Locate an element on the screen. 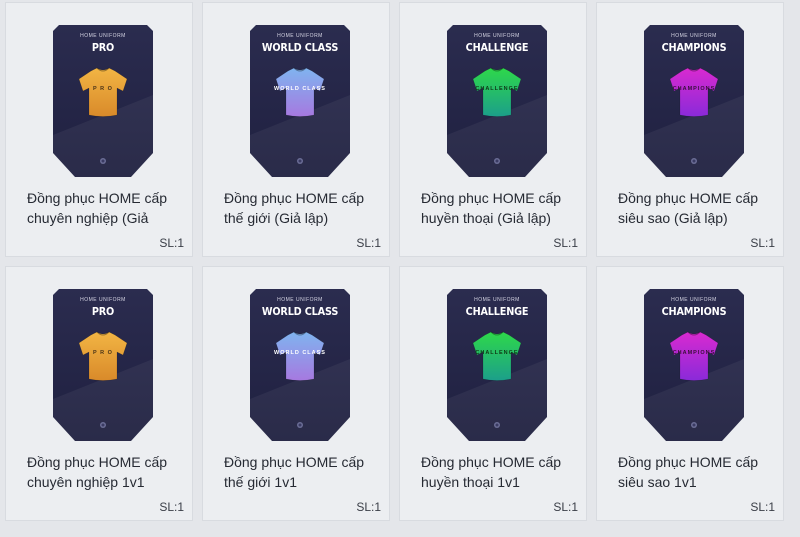 The height and width of the screenshot is (537, 800). item-title: Đồng phục HOME cấp siêu sao 1v1 is located at coordinates (688, 472).